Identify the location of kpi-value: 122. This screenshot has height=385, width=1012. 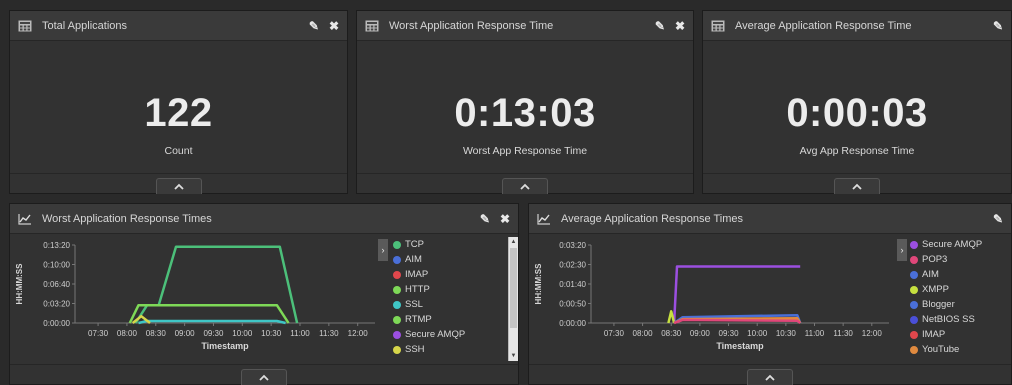
(178, 113).